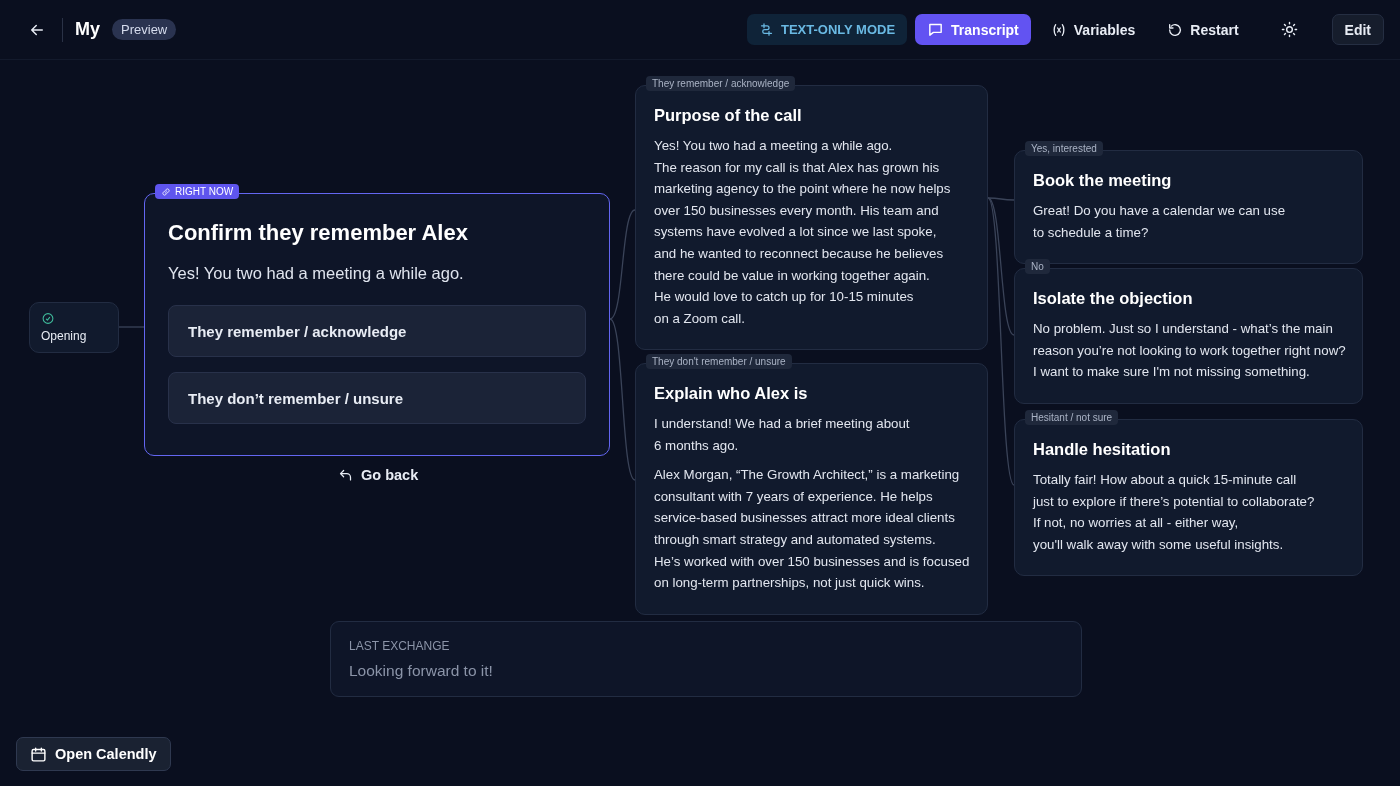 The width and height of the screenshot is (1400, 786). What do you see at coordinates (1072, 417) in the screenshot?
I see `condition-tag: Hesitant / not sure` at bounding box center [1072, 417].